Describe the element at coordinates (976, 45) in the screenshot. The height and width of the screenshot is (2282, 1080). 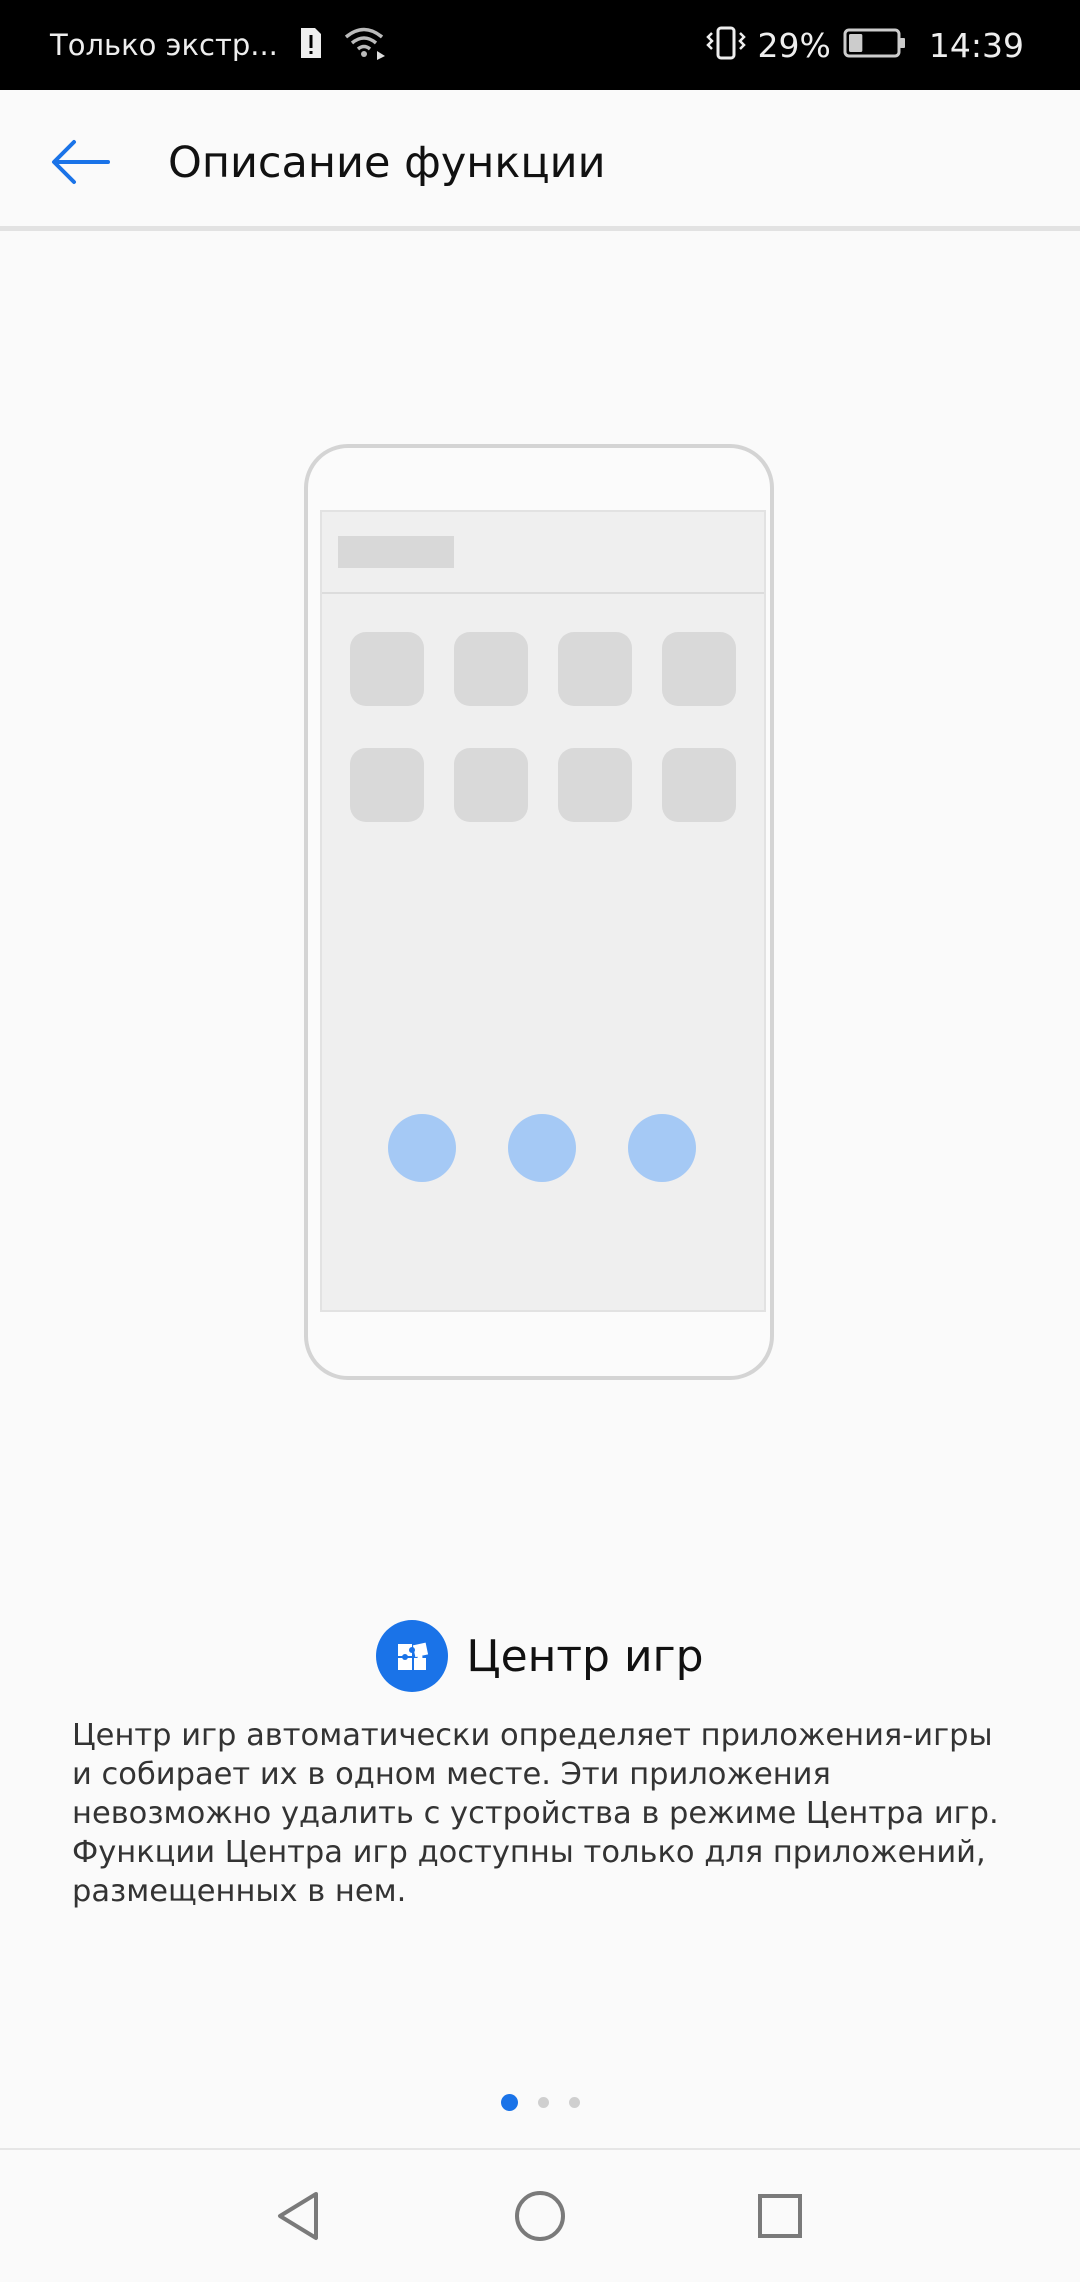
I see `clock: 14:39` at that location.